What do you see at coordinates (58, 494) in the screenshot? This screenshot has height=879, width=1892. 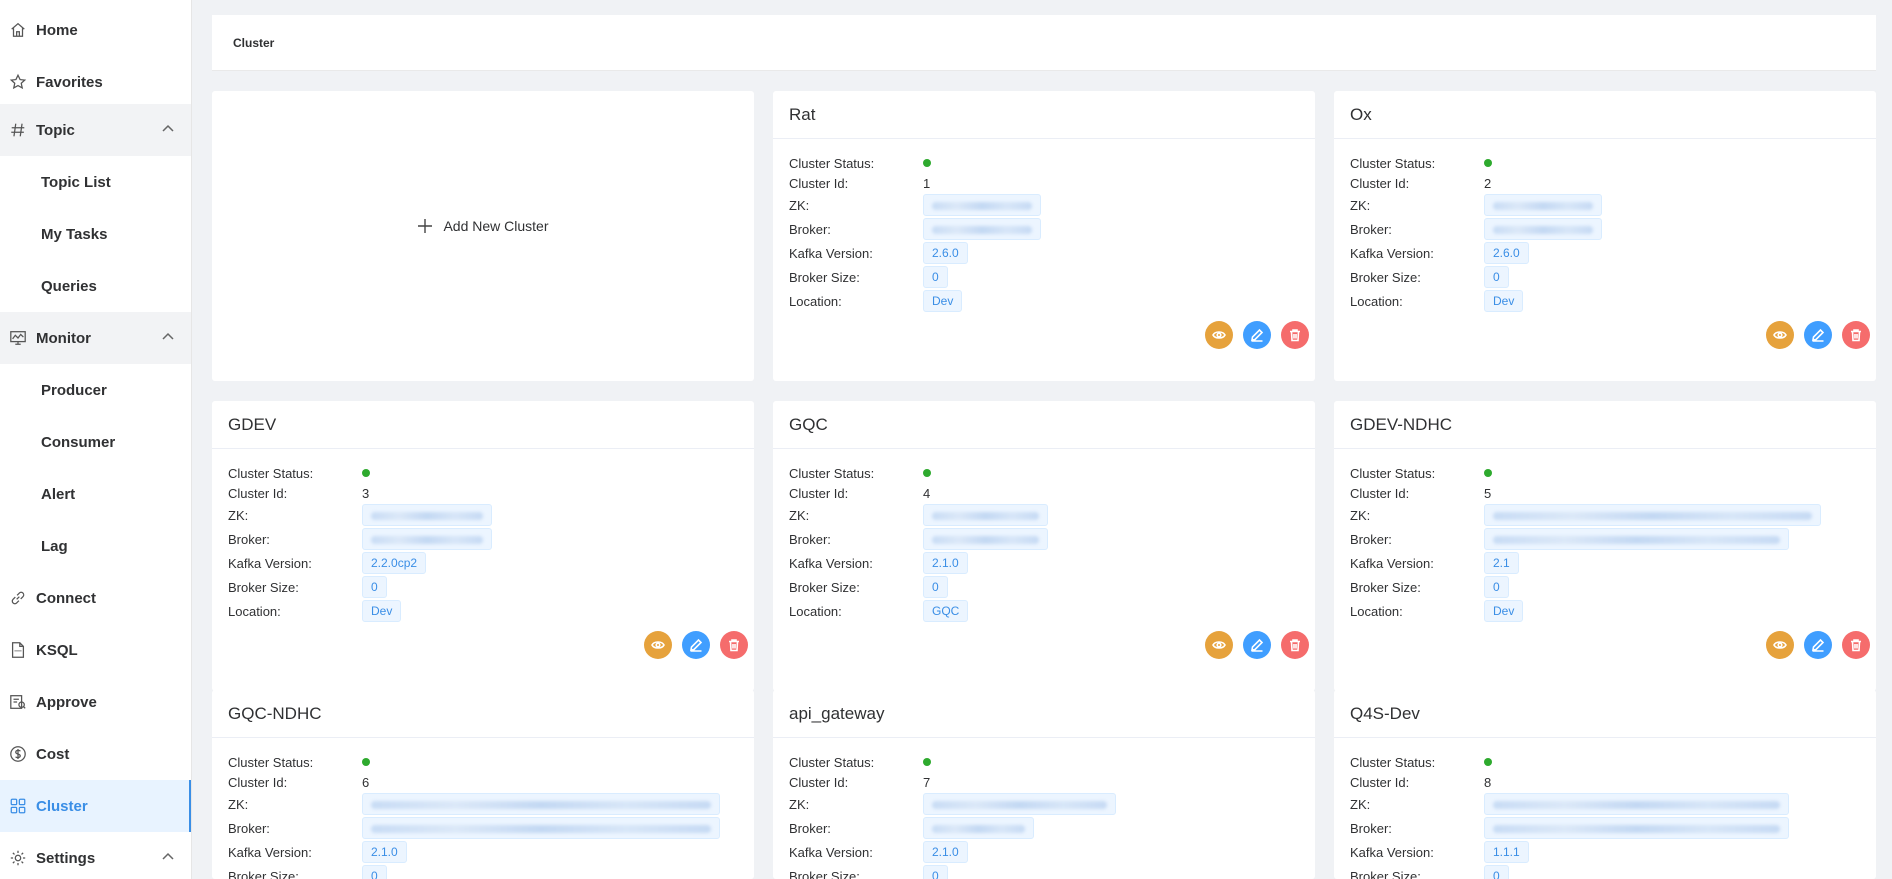 I see `sidebar-item-label: Alert` at bounding box center [58, 494].